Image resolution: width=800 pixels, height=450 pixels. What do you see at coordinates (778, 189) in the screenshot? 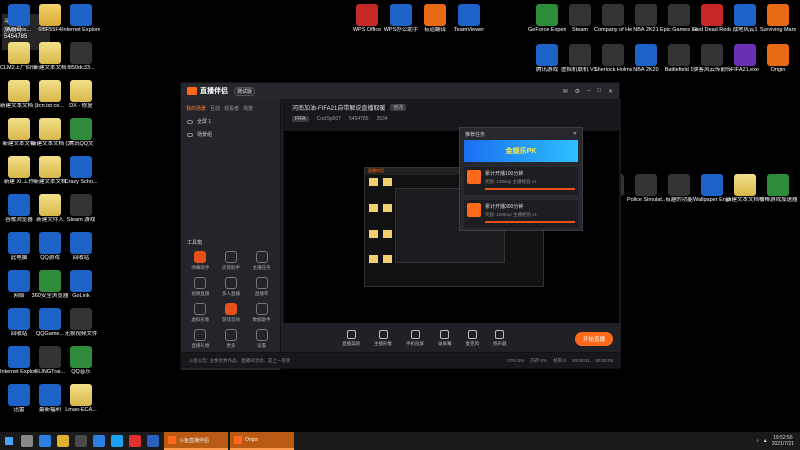
I see `desktop-icon: 棒棒游戏加速器` at bounding box center [778, 189].